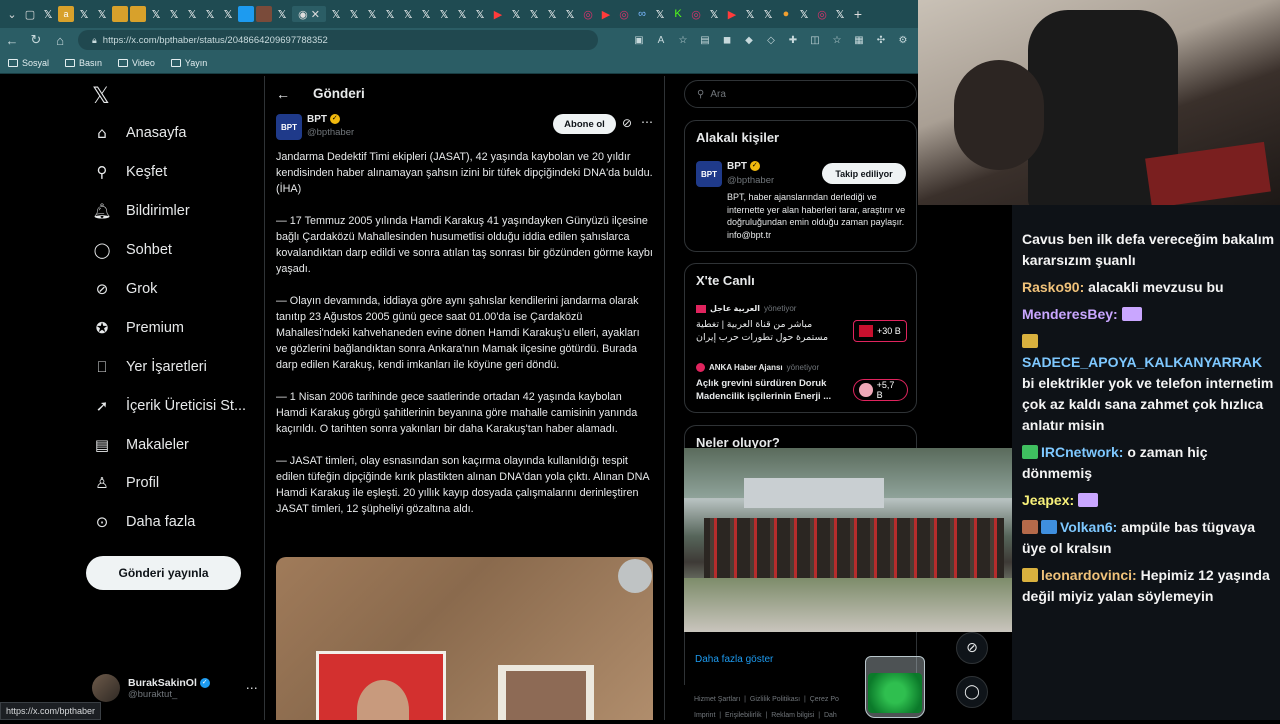 This screenshot has height=724, width=1280. I want to click on tab-amazon: a, so click(66, 14).